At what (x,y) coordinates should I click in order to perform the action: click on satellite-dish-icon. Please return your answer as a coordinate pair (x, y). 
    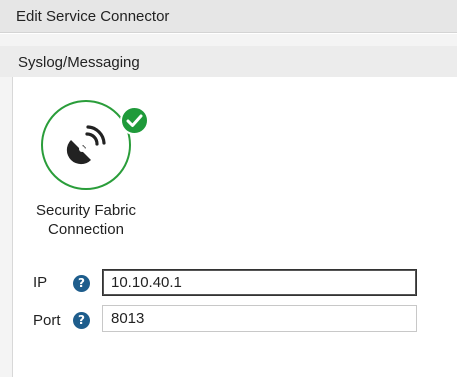
    Looking at the image, I should click on (86, 145).